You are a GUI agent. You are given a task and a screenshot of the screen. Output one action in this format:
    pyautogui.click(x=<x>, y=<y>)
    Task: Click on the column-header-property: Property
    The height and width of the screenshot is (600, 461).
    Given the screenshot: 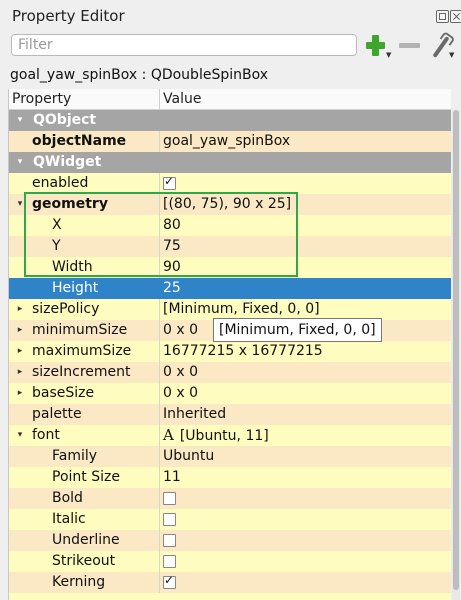 What is the action you would take?
    pyautogui.click(x=41, y=99)
    